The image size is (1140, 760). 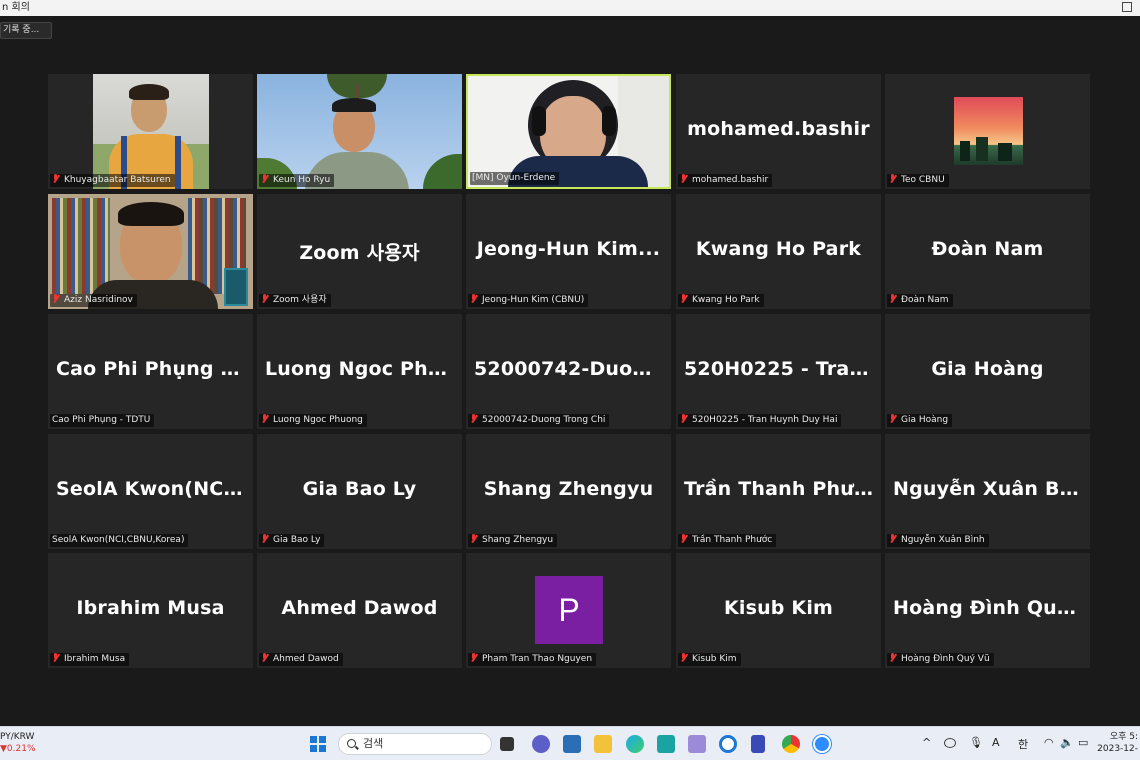 I want to click on participant-display-name: Zoom 사용자, so click(x=359, y=253).